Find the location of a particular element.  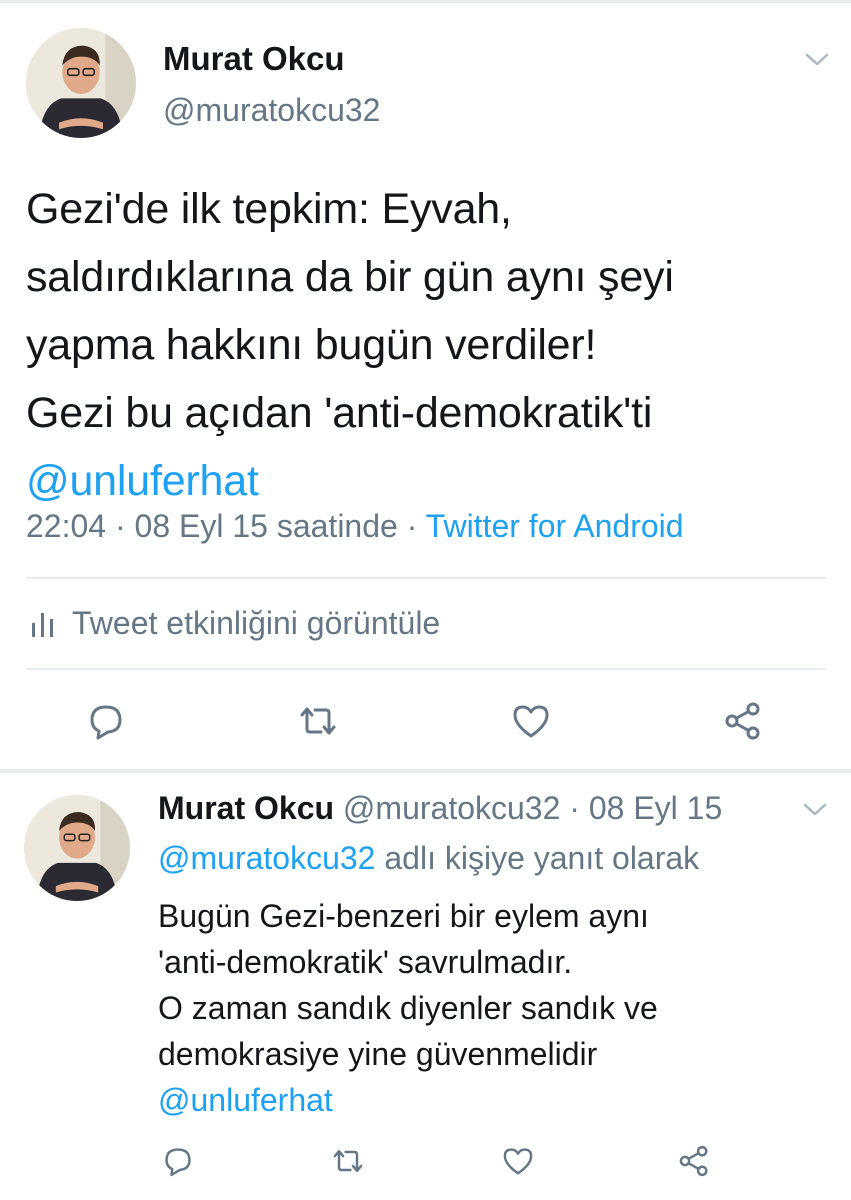

tweet-text-line: Gezi'de ilk tepkim: Eyvah, is located at coordinates (269, 209).